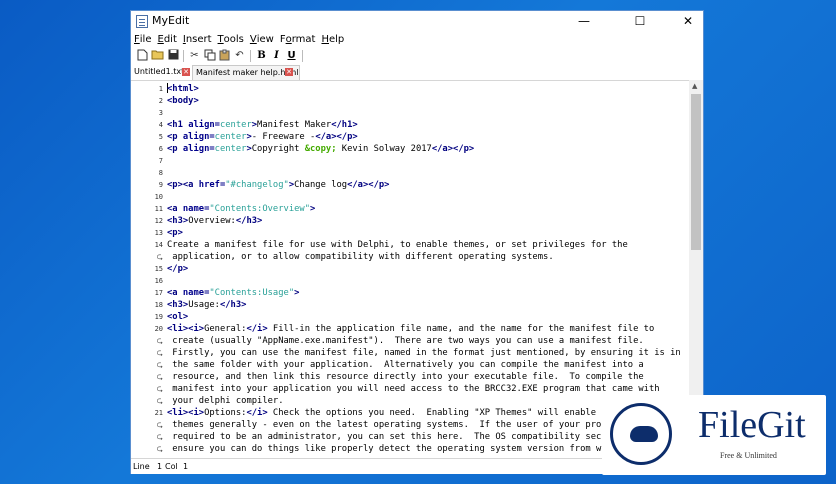  I want to click on menu-edit: Edit, so click(166, 39).